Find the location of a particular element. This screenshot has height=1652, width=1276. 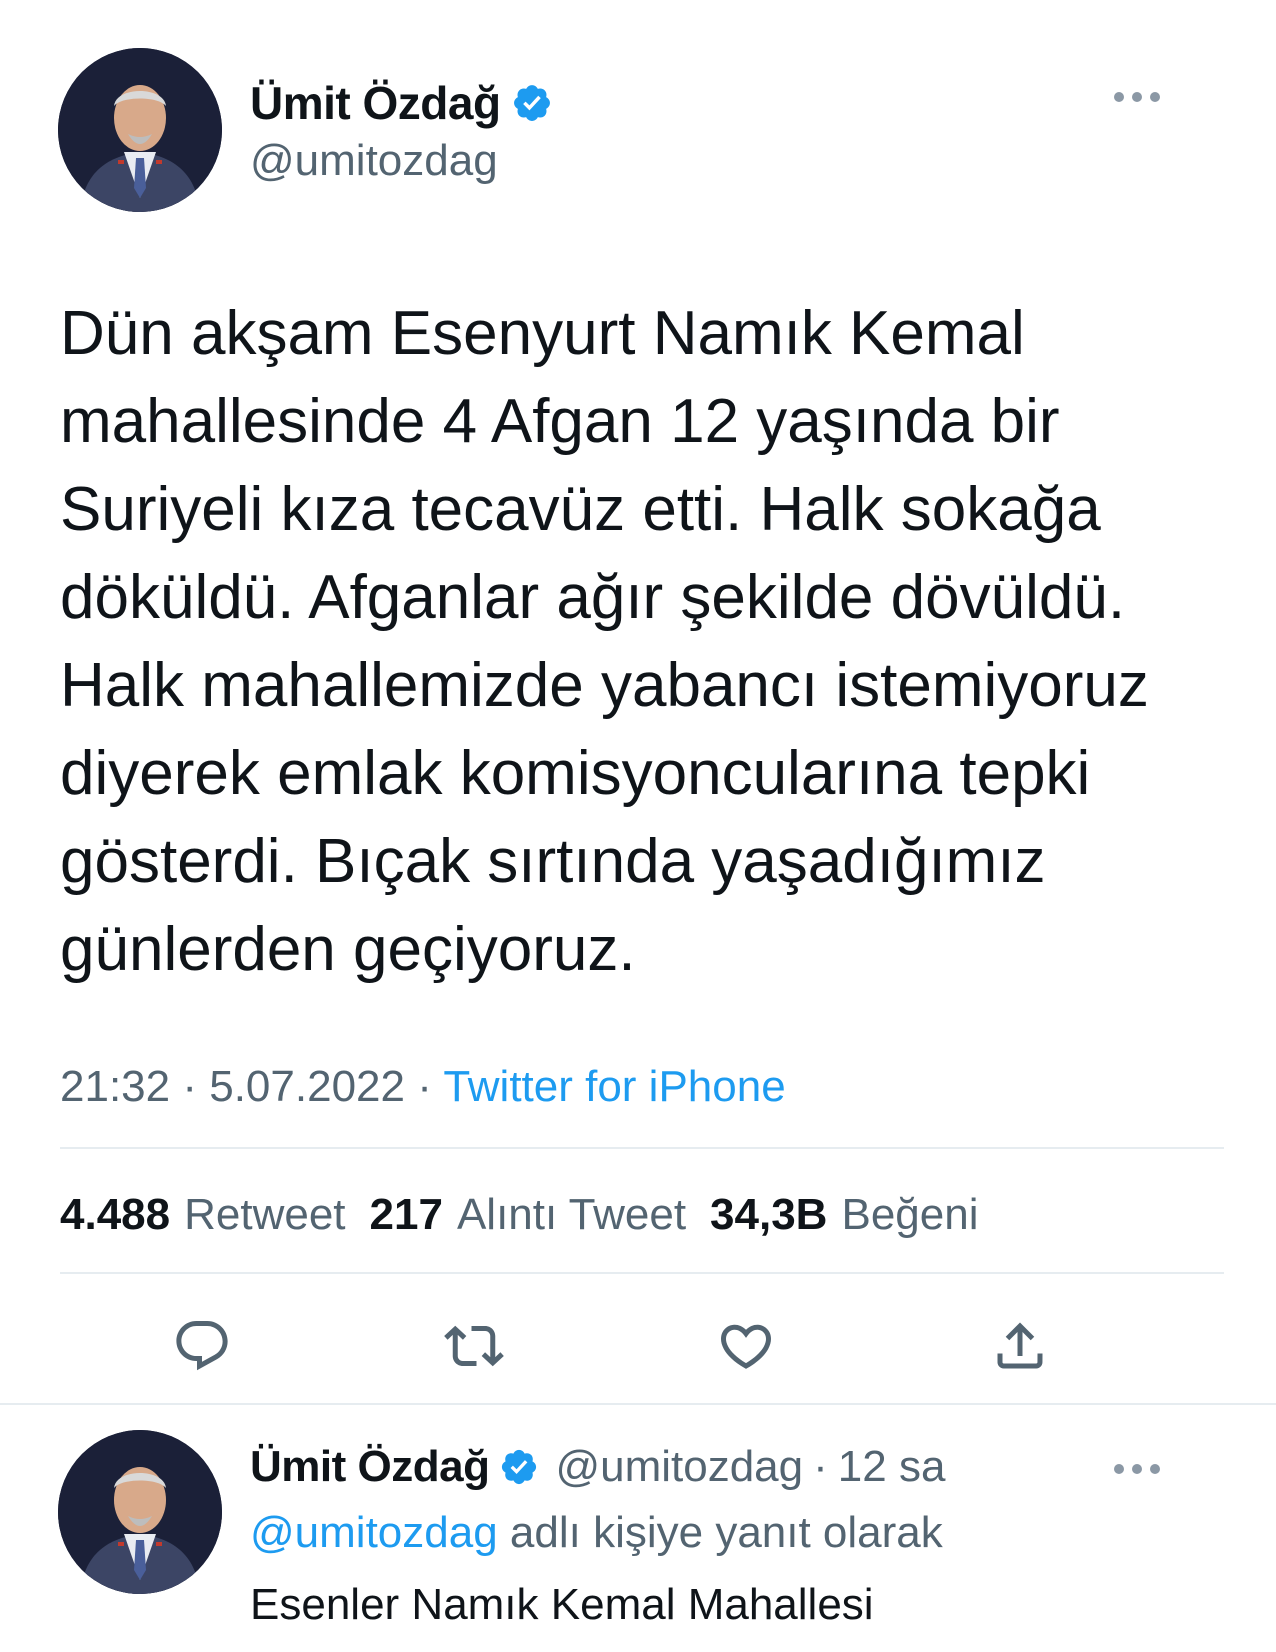

author-name-row: Ümit Özdağ is located at coordinates (401, 103).